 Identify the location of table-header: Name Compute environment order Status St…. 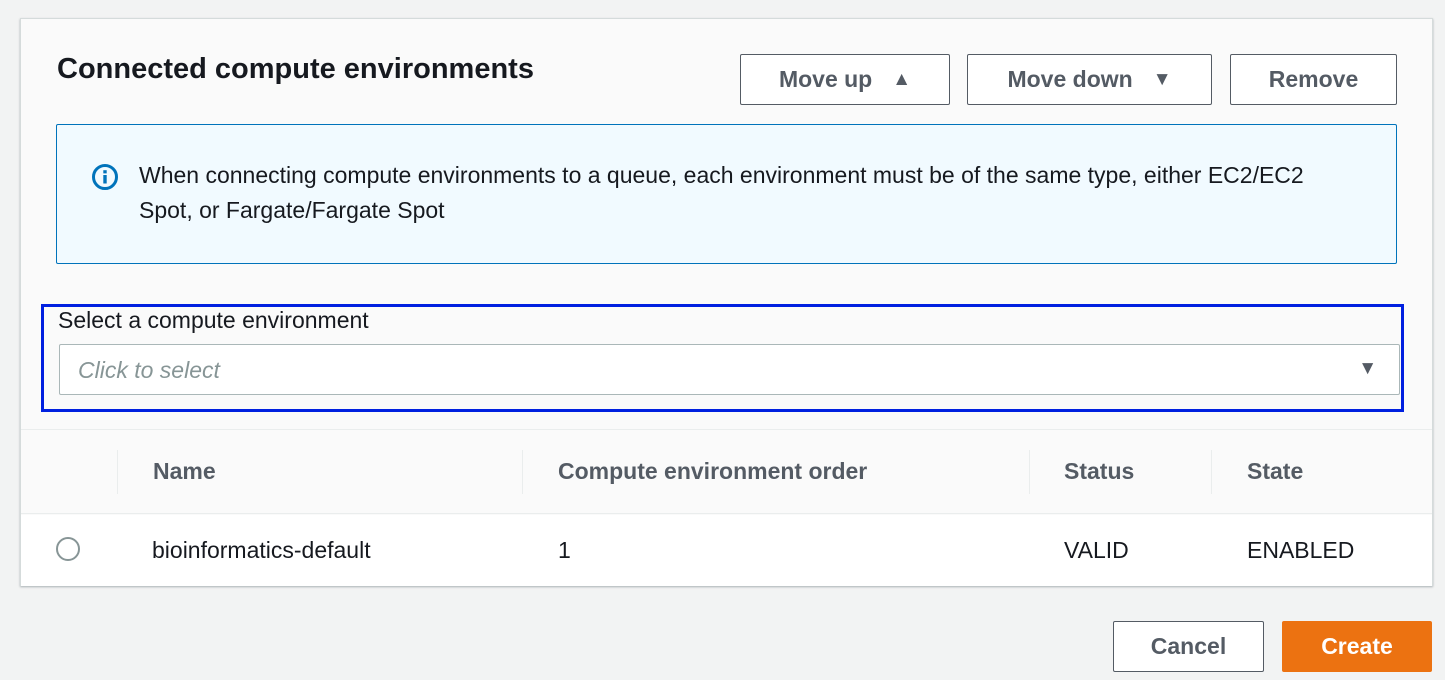
(726, 472).